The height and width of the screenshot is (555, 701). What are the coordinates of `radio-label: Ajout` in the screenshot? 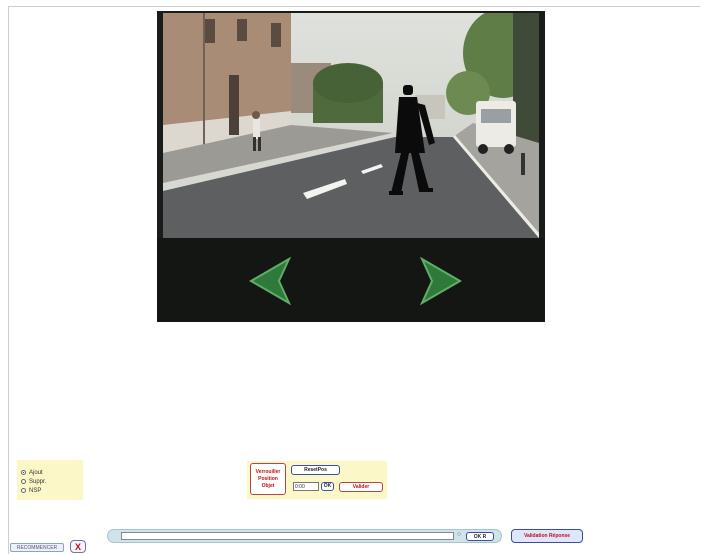 It's located at (36, 472).